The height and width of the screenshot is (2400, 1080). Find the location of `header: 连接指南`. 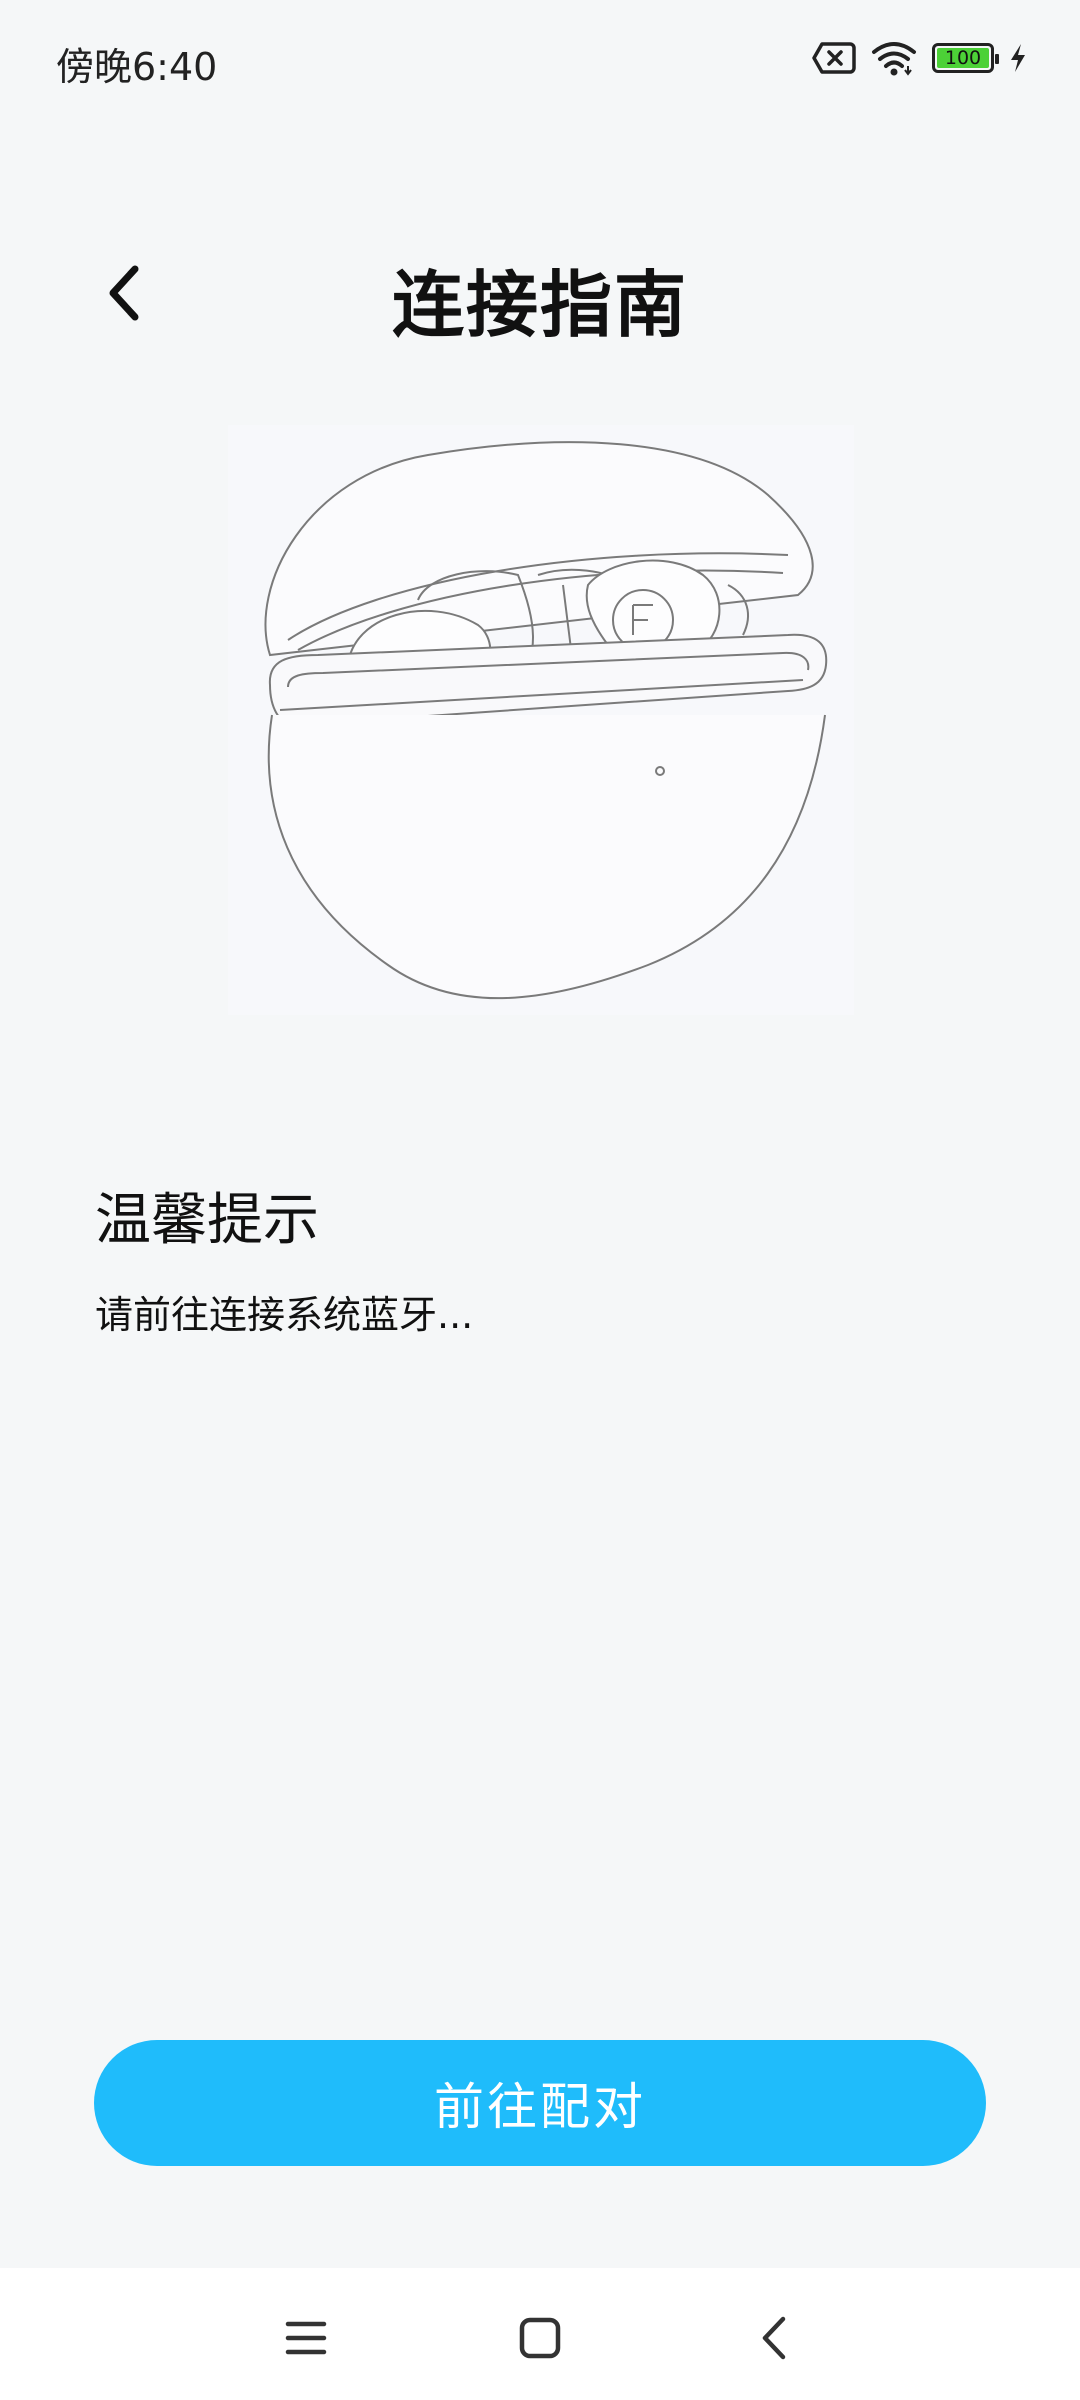

header: 连接指南 is located at coordinates (540, 295).